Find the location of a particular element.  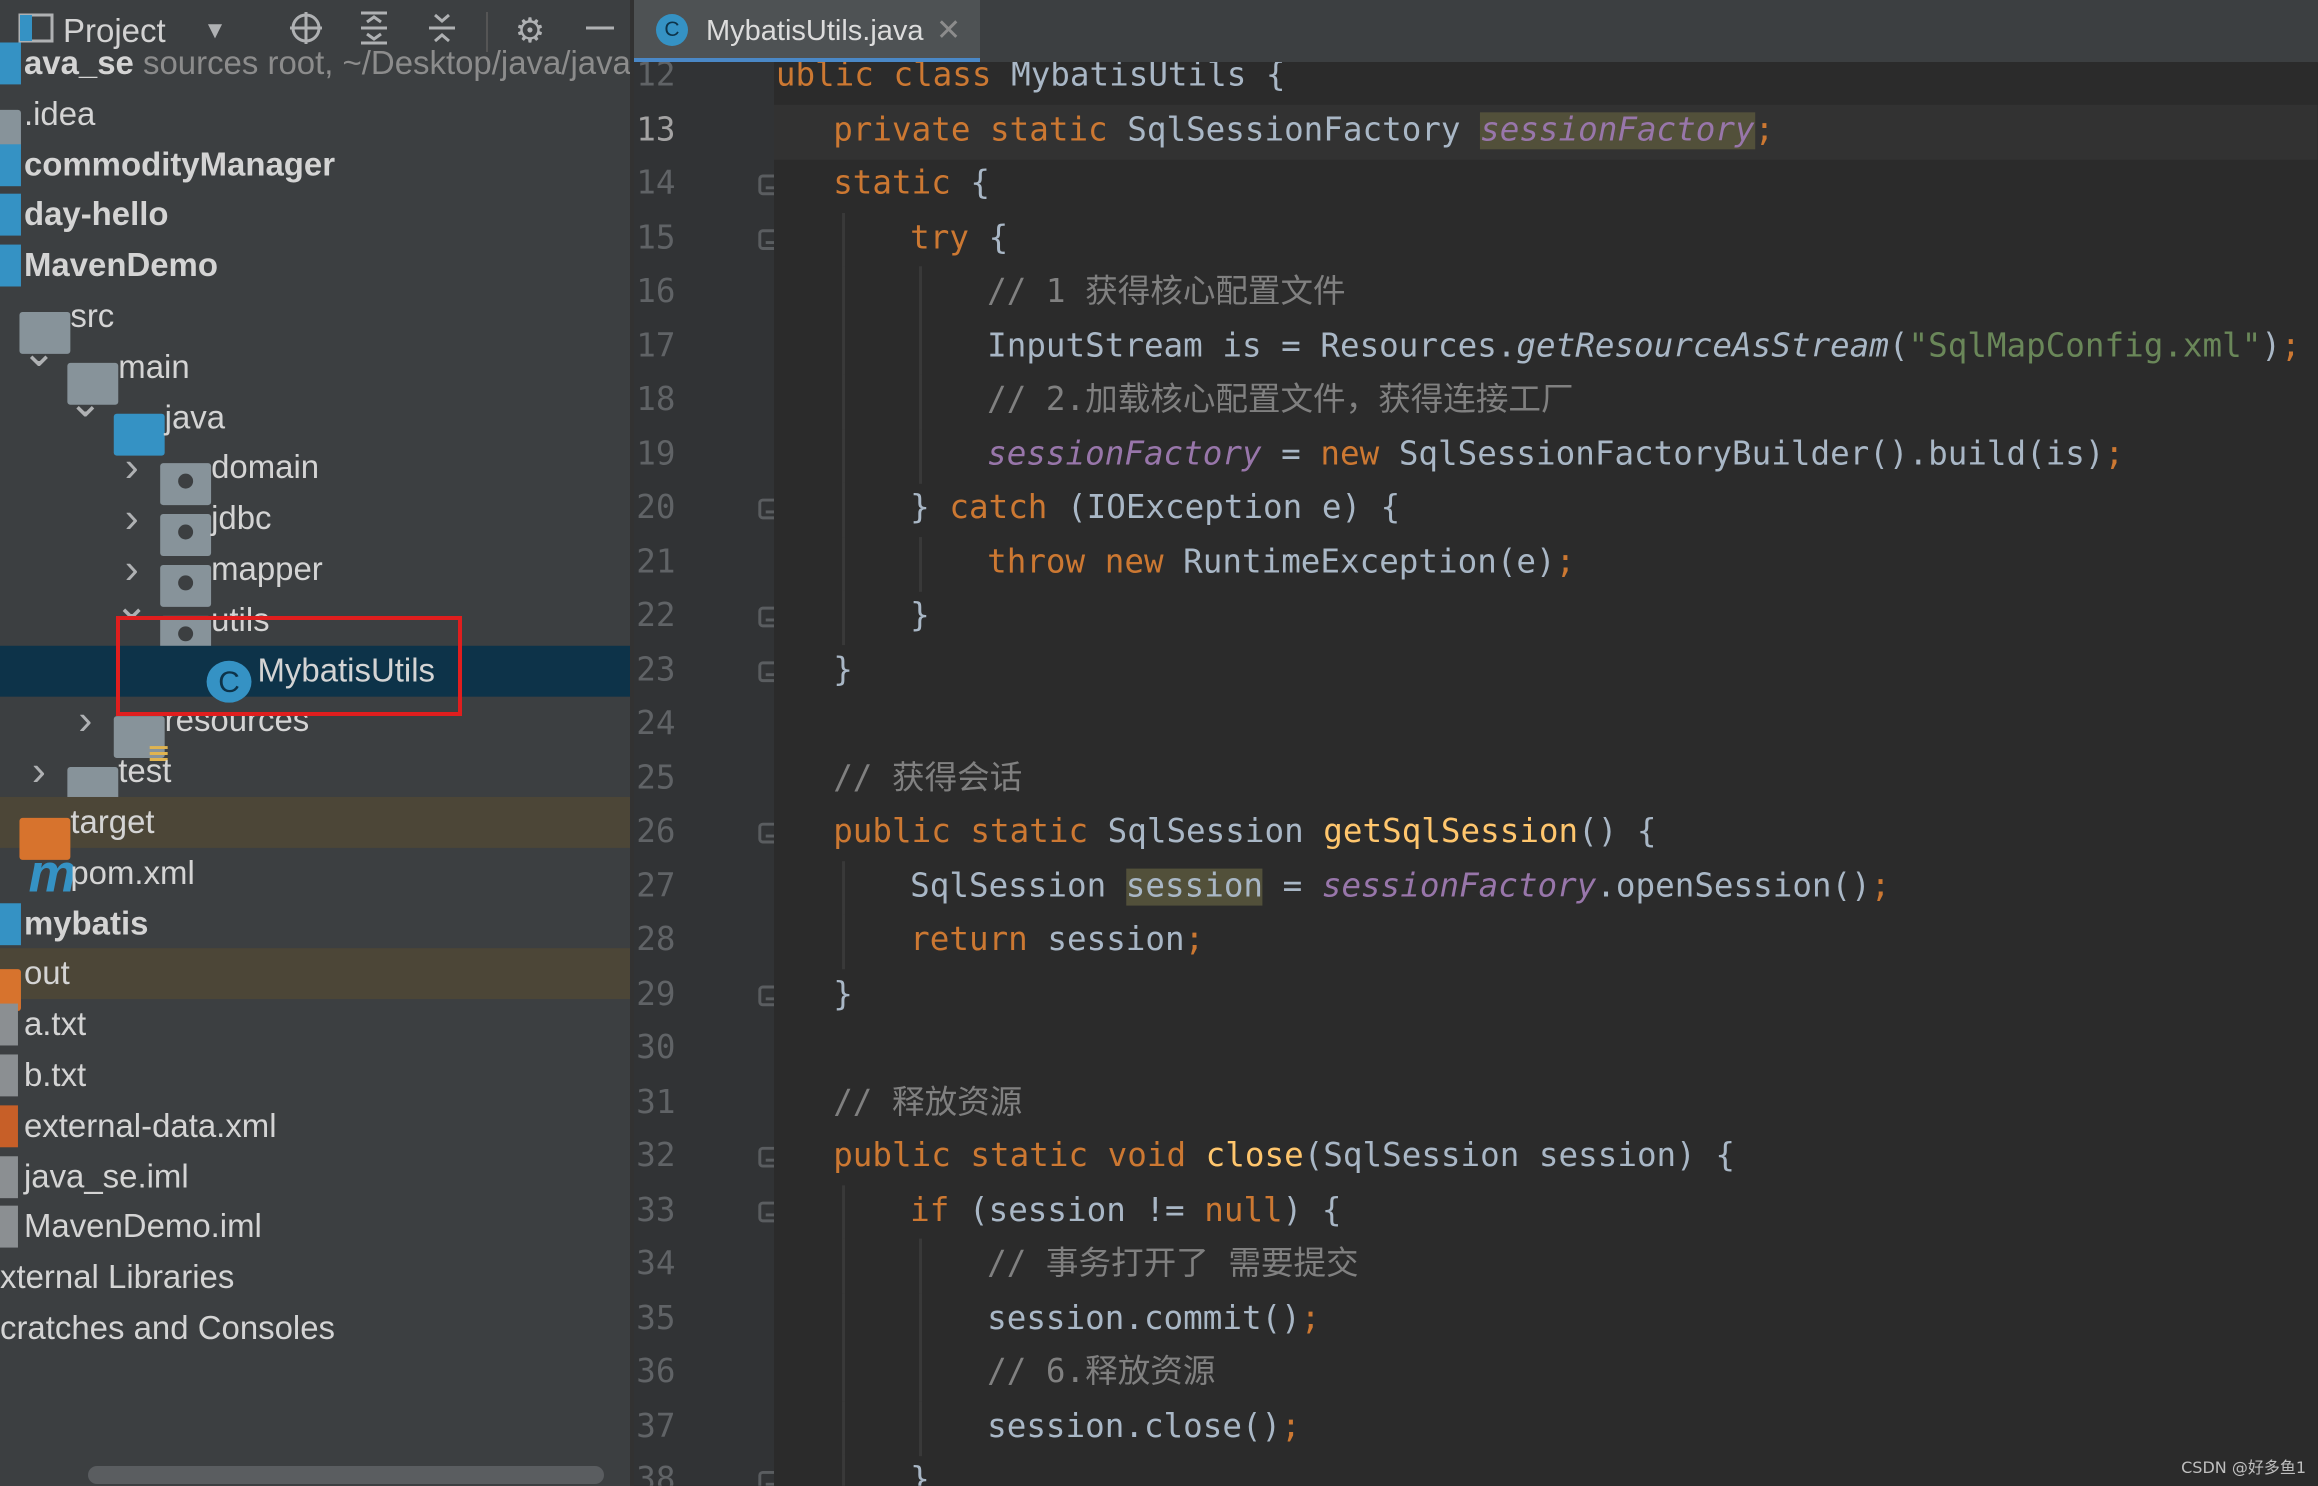

code-text: // 事务打开了 需要提交 is located at coordinates (1172, 1266).